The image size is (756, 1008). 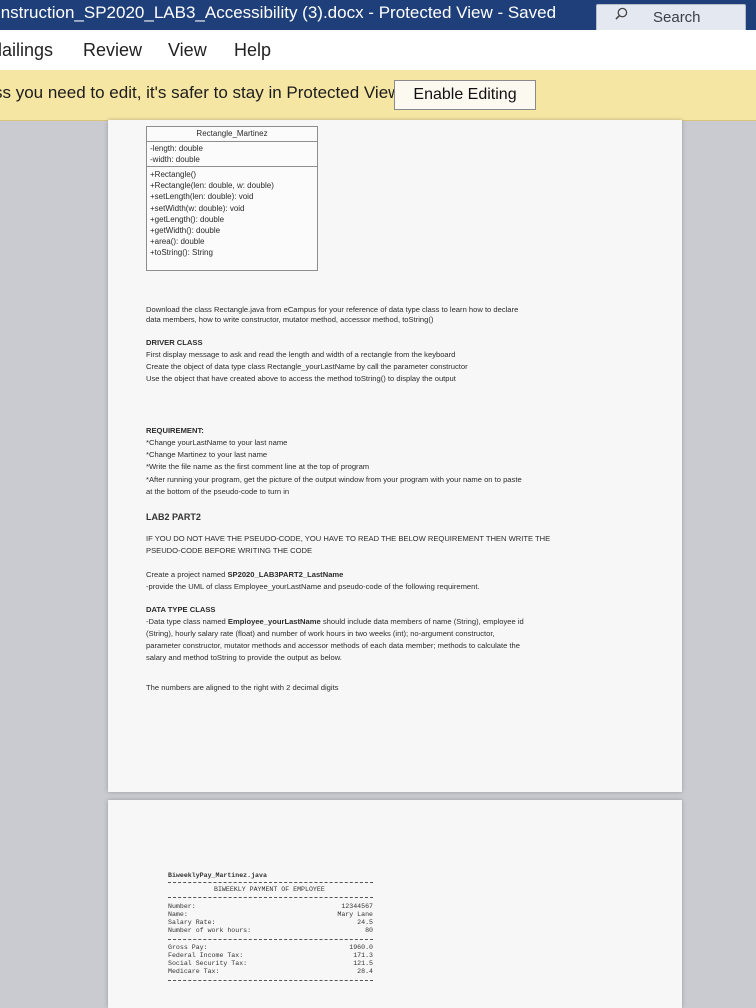 I want to click on output-value: Mary Lane, so click(x=355, y=914).